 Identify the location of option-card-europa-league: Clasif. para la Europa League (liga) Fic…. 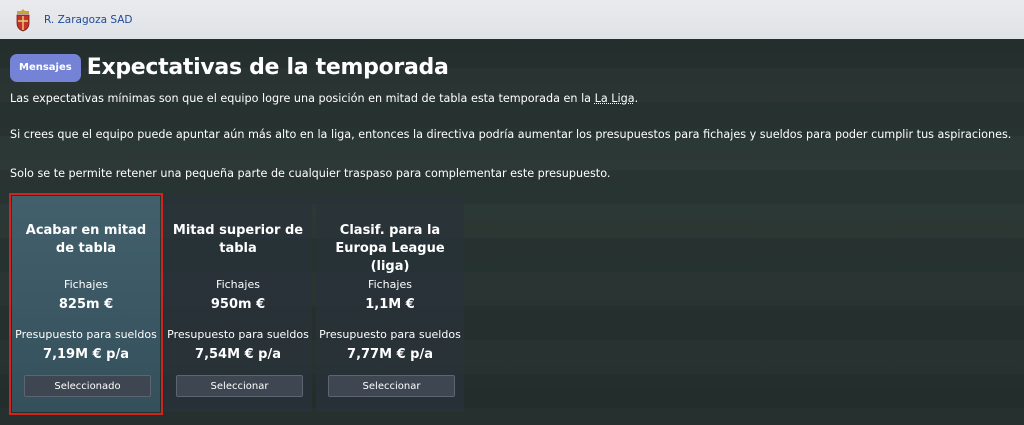
(390, 304).